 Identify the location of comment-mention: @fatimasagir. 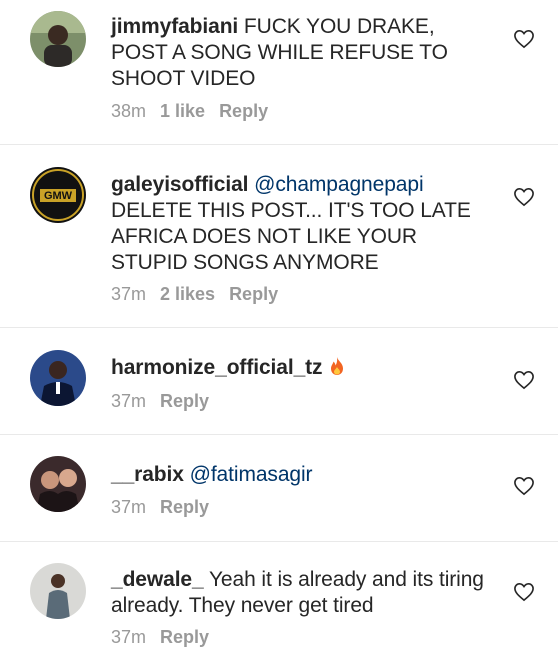
(251, 474).